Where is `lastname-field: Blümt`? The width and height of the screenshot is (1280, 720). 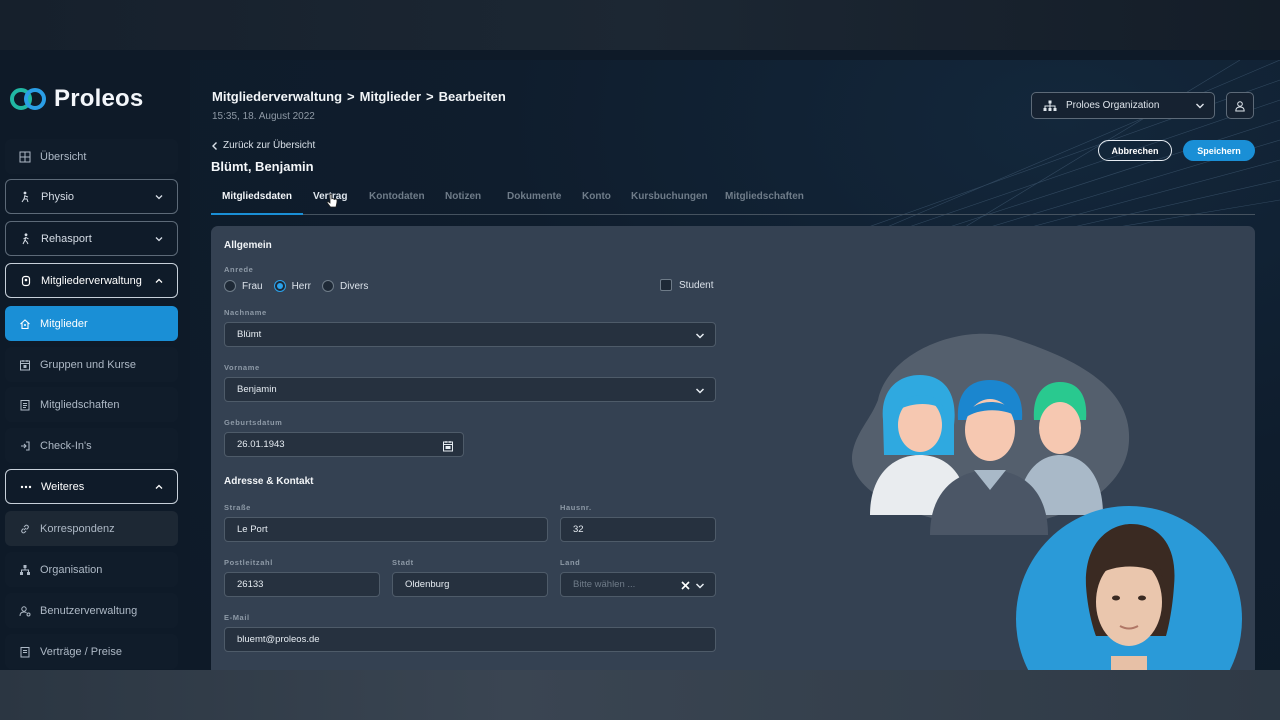
lastname-field: Blümt is located at coordinates (470, 334).